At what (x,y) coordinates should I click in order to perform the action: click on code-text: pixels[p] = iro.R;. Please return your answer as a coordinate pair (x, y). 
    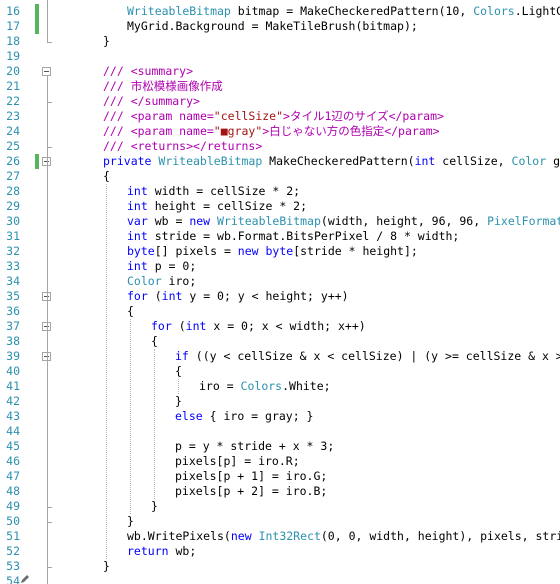
    Looking at the image, I should click on (237, 461).